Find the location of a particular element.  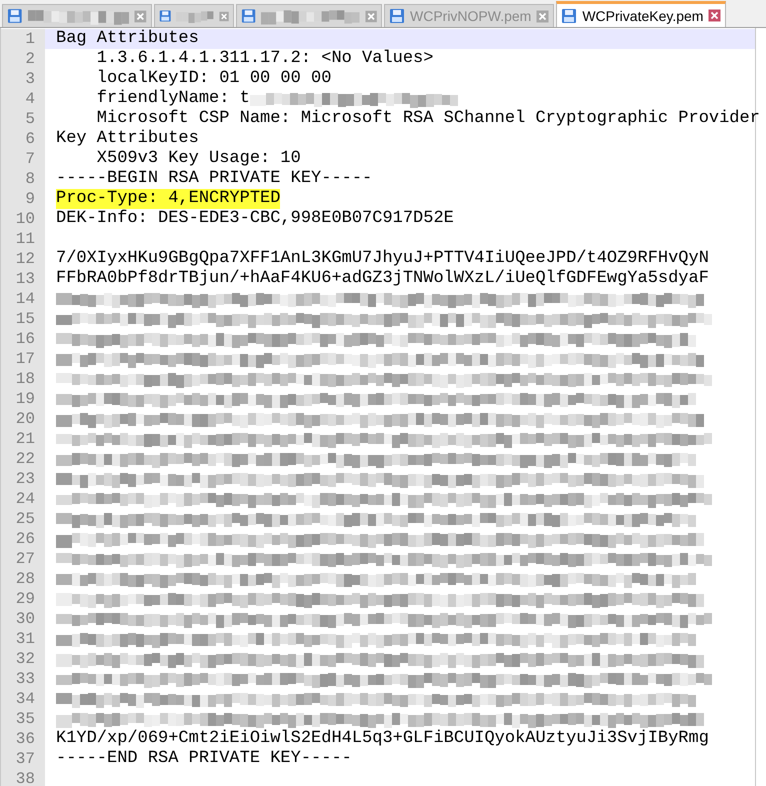

line-number: 29 is located at coordinates (23, 599).